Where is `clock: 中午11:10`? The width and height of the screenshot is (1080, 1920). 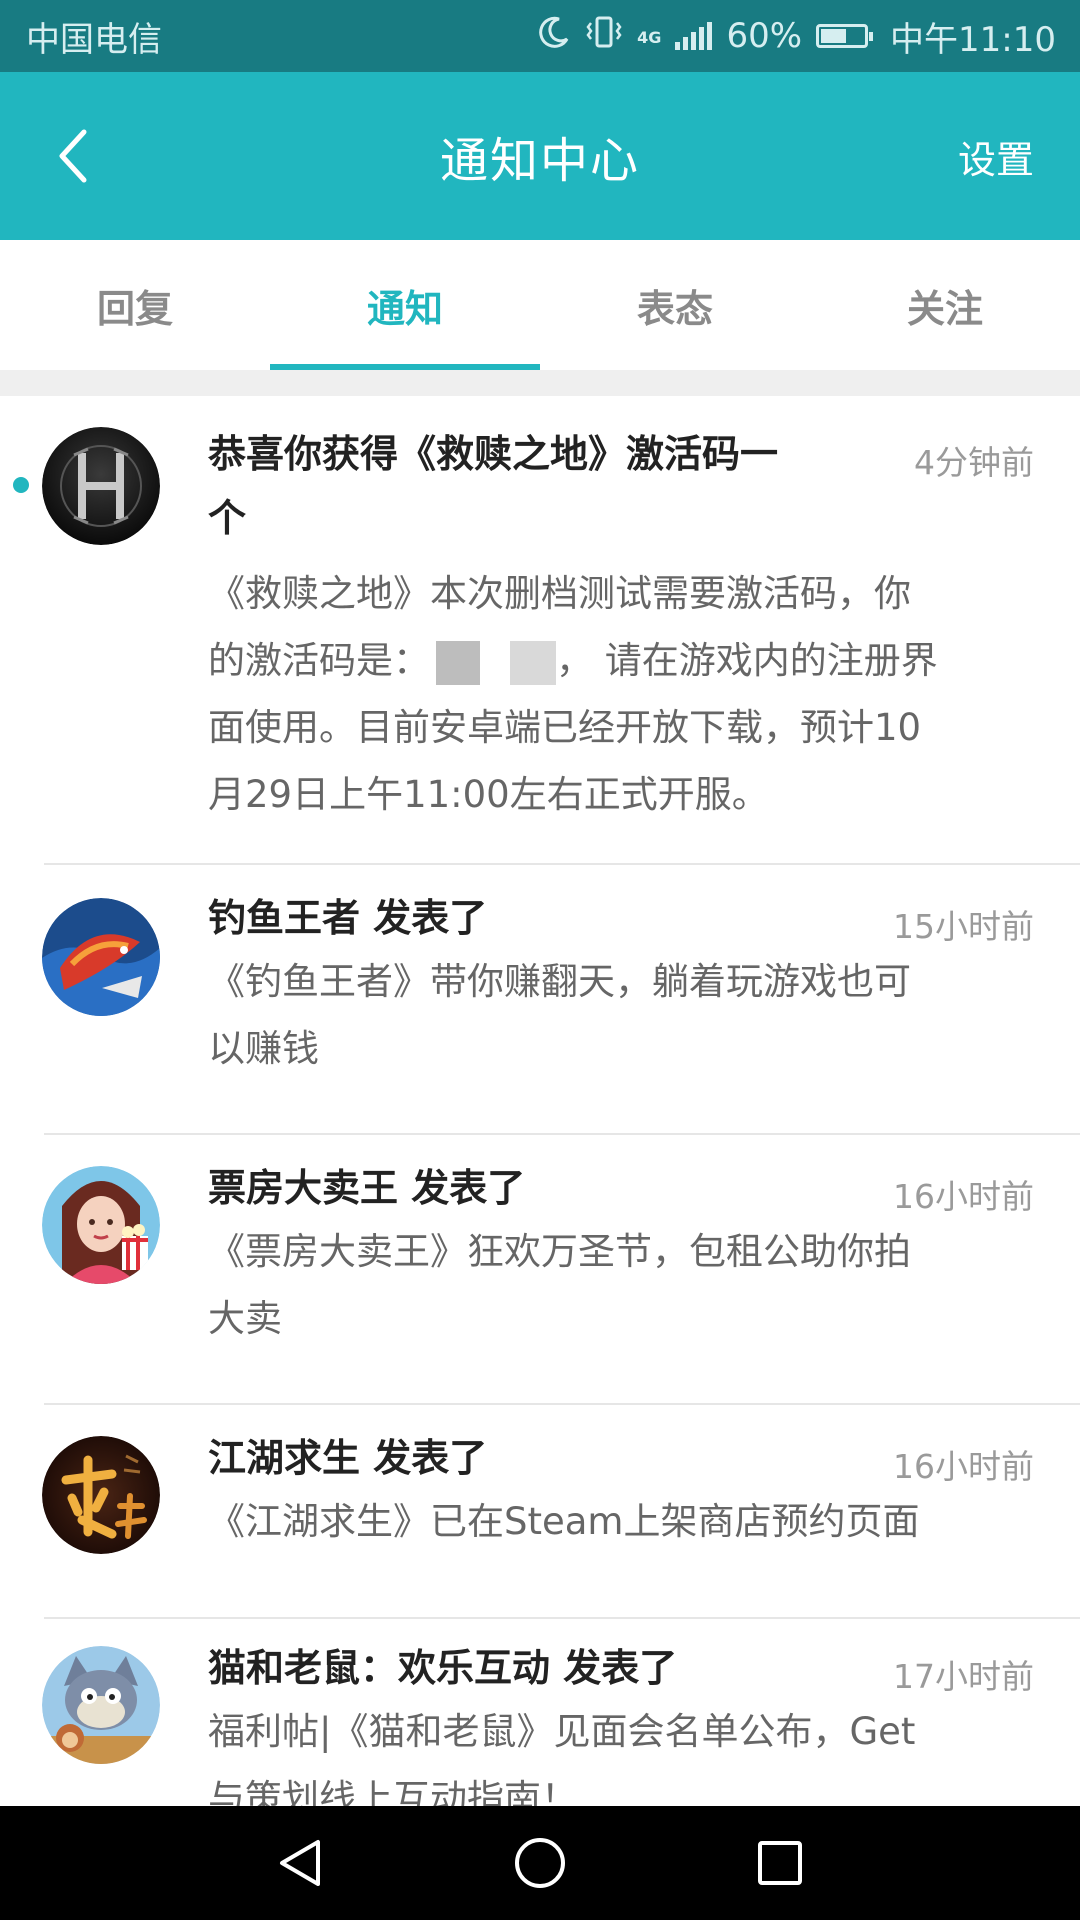
clock: 中午11:10 is located at coordinates (973, 39).